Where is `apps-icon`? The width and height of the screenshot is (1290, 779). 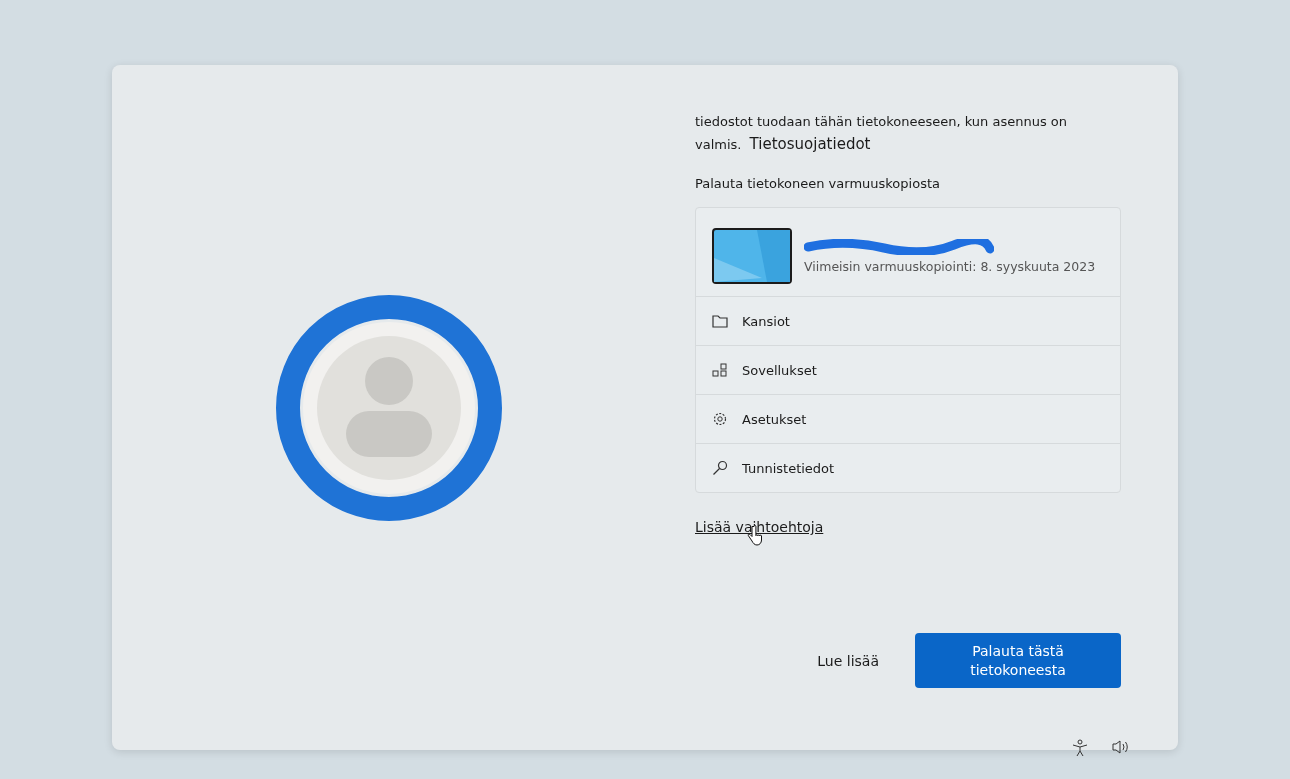
apps-icon is located at coordinates (720, 370).